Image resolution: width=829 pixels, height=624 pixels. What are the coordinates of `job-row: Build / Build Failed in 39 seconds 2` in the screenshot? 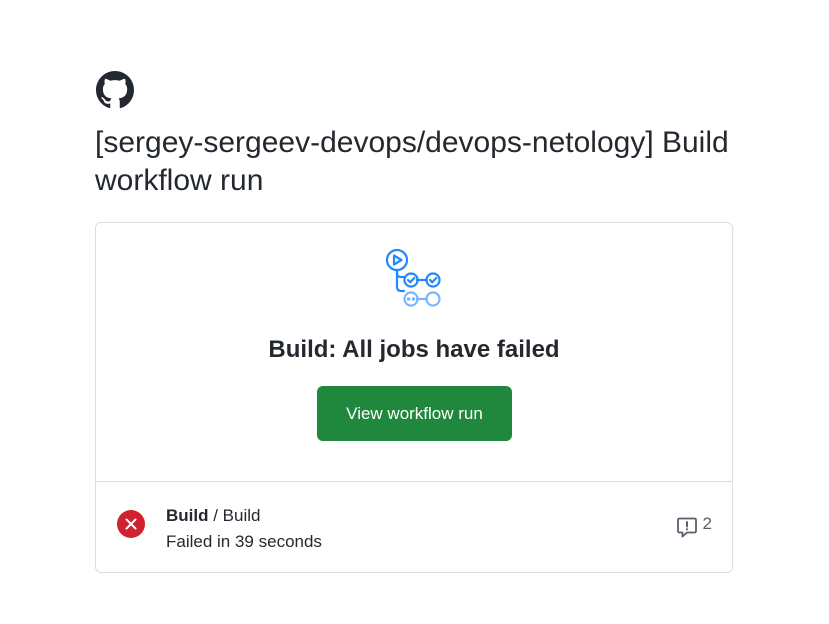 It's located at (414, 528).